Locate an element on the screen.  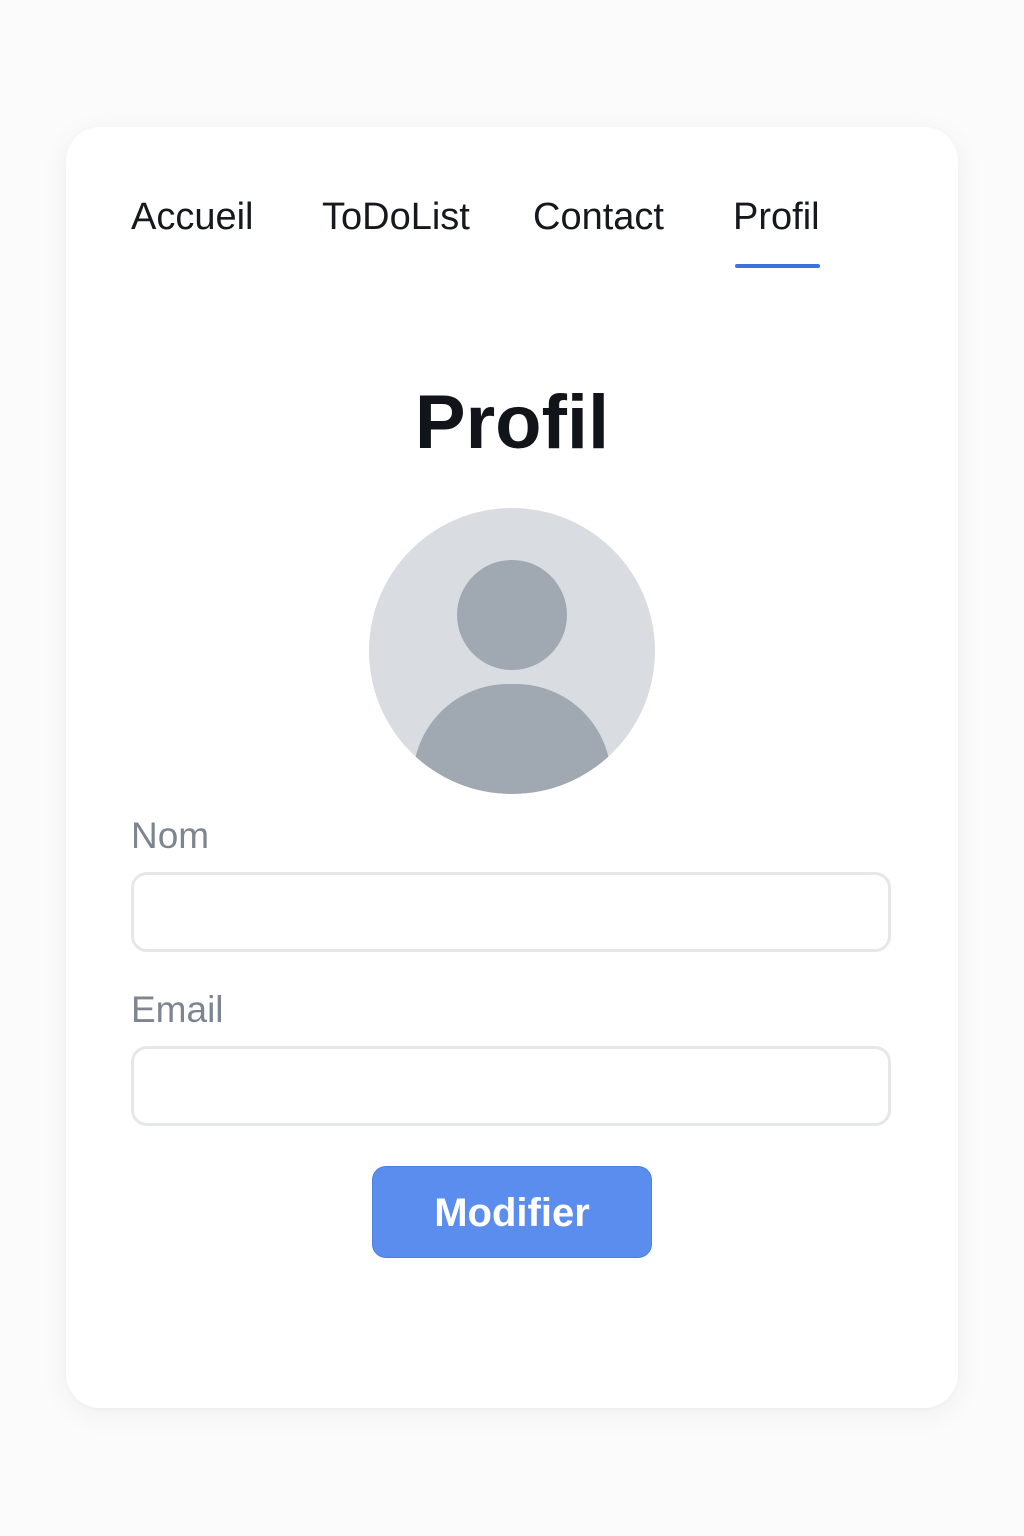
nav-item-profil: Profil is located at coordinates (776, 230).